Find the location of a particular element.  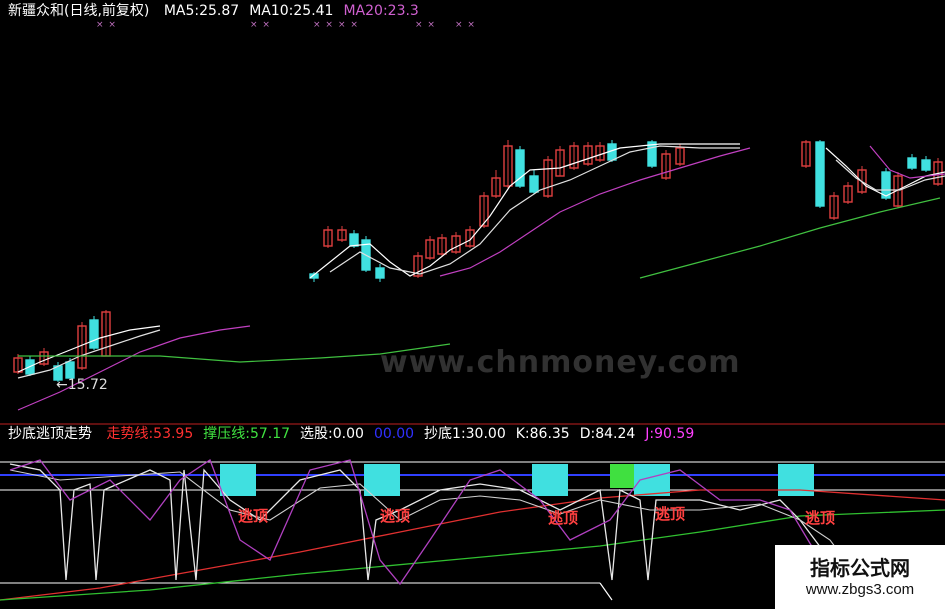

brand-badge: 指标公式网 www.zbgs3.com is located at coordinates (860, 577).